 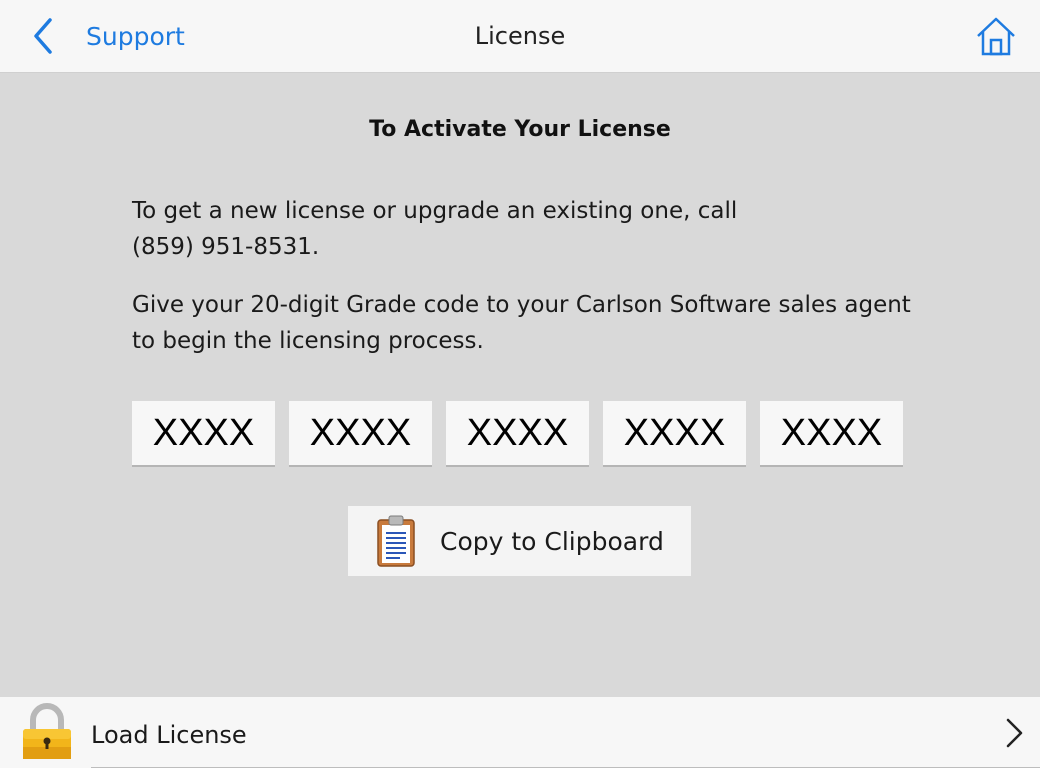 I want to click on home-icon, so click(x=996, y=36).